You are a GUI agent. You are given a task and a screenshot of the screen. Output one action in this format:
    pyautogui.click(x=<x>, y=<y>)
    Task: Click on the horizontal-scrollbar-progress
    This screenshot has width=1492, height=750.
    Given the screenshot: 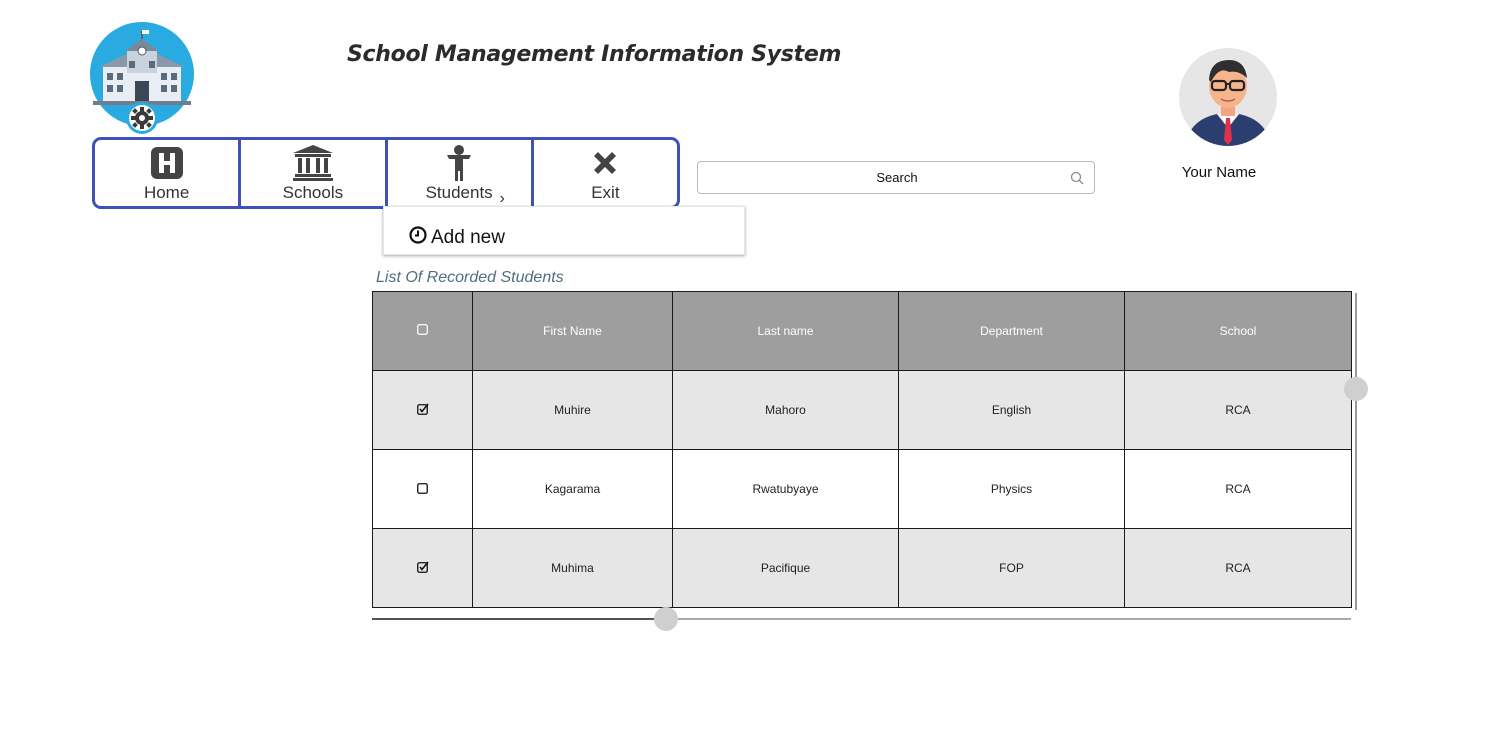 What is the action you would take?
    pyautogui.click(x=518, y=619)
    